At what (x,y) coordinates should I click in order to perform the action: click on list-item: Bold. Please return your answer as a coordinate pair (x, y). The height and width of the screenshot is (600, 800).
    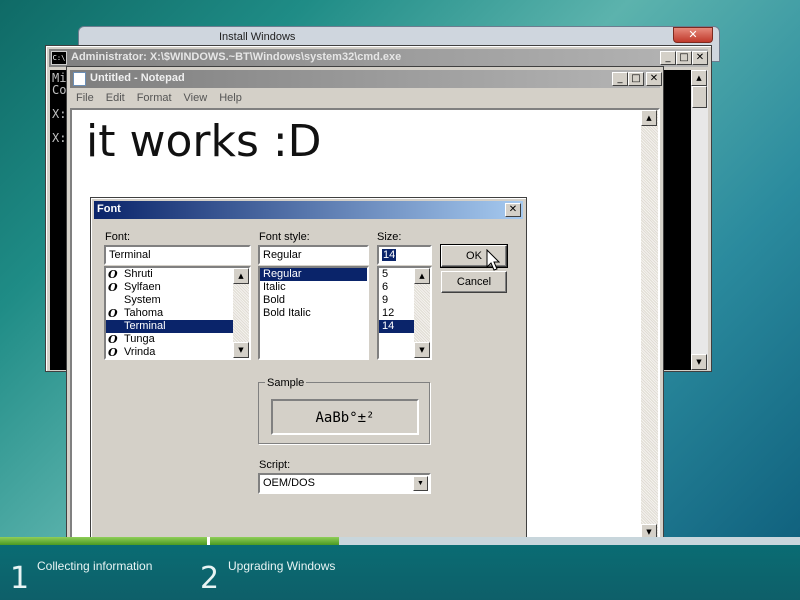
    Looking at the image, I should click on (313, 300).